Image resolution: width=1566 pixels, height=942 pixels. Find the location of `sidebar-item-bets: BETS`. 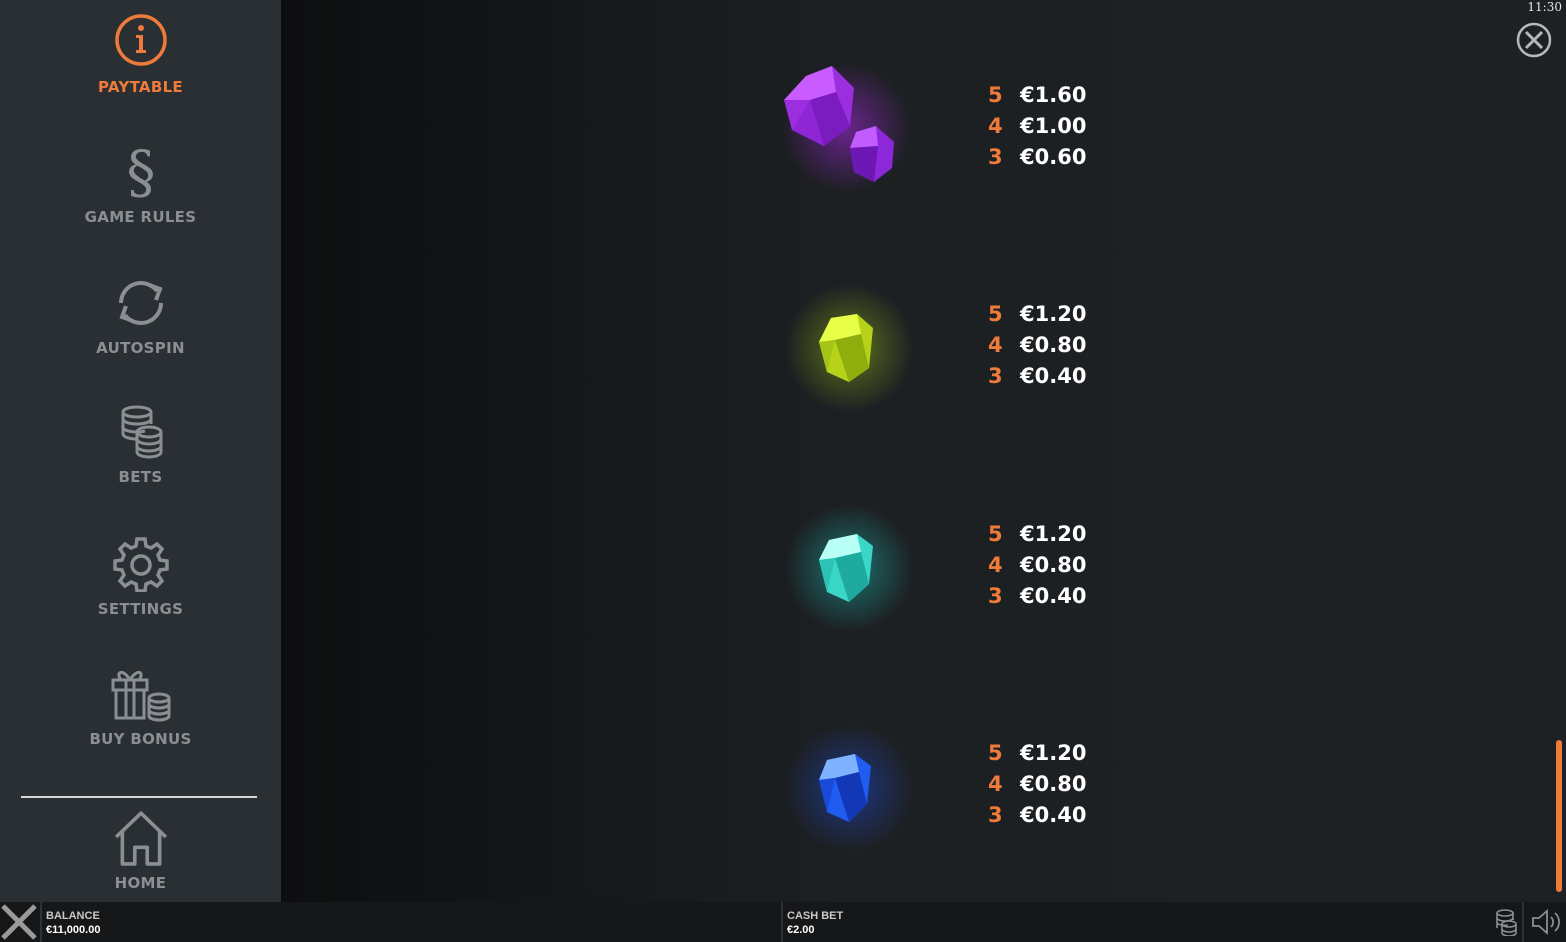

sidebar-item-bets: BETS is located at coordinates (140, 459).